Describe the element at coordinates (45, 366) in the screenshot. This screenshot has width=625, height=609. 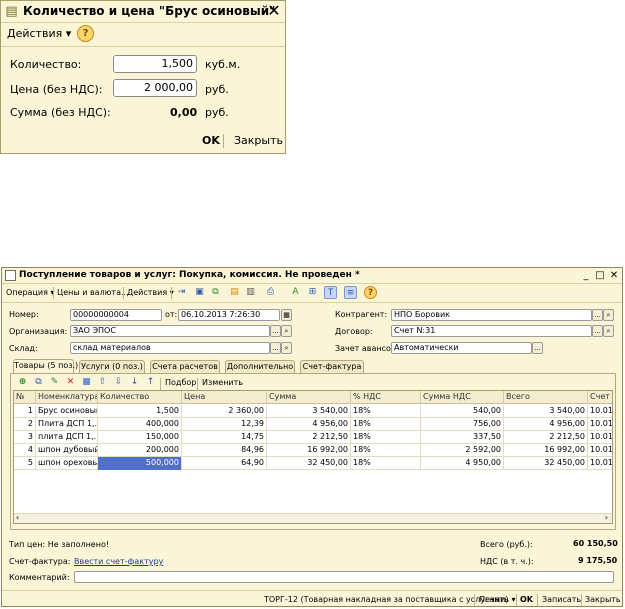
I see `tab-goods: Товары (5 поз.)` at that location.